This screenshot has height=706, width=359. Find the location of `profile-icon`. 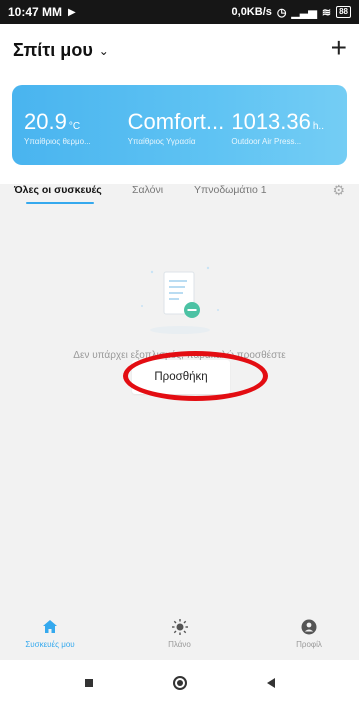

profile-icon is located at coordinates (309, 627).